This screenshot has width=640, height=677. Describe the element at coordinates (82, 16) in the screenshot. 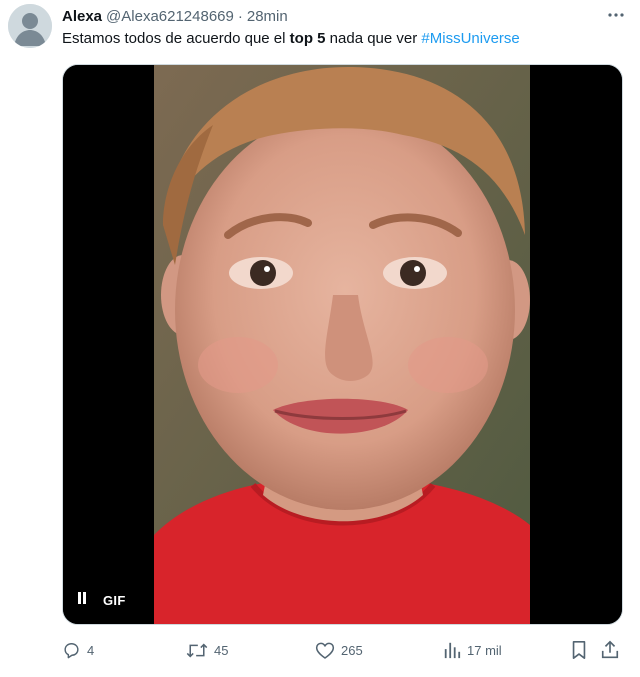

I see `display-name: Alexa` at that location.